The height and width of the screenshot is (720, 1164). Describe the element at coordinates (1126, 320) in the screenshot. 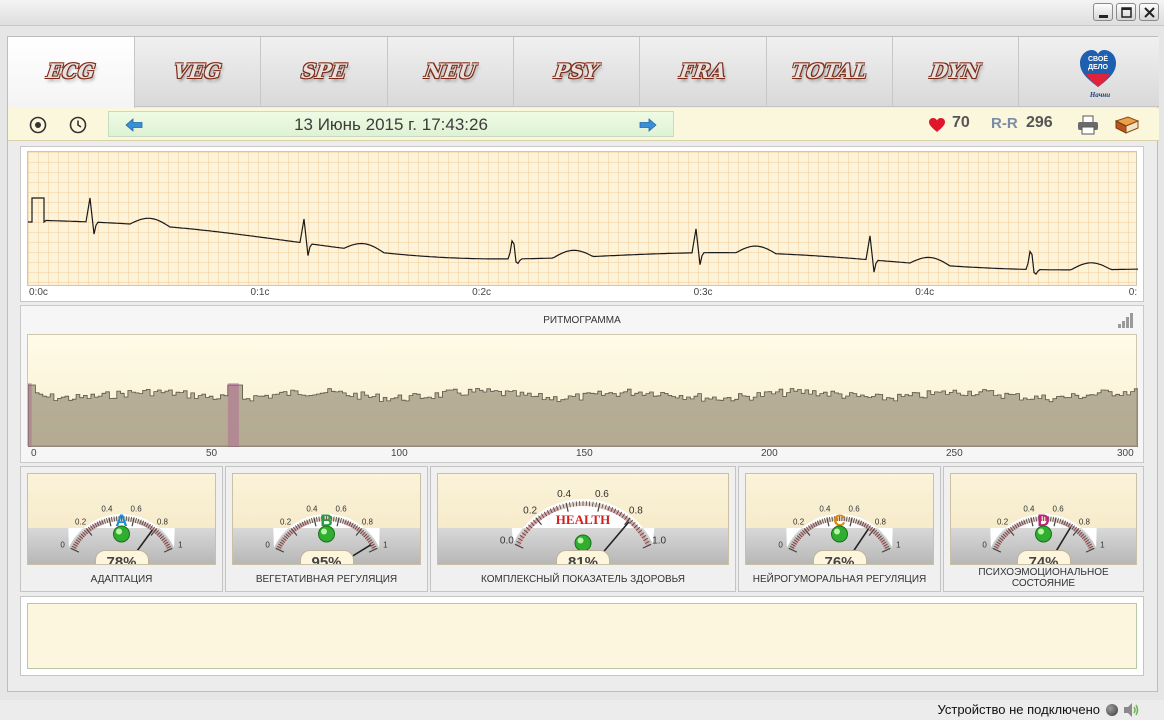

I see `bar-chart-icon` at that location.